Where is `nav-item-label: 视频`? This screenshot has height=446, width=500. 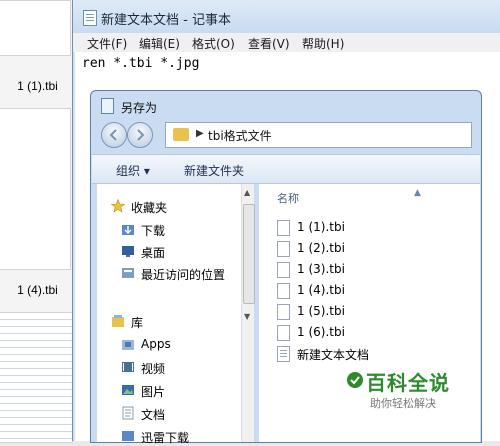
nav-item-label: 视频 is located at coordinates (153, 369).